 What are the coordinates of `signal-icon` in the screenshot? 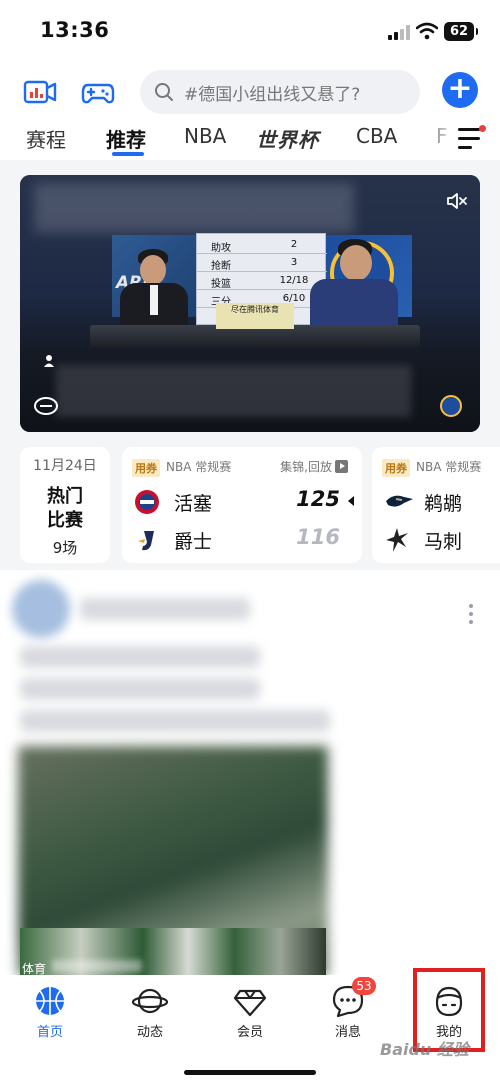 It's located at (399, 32).